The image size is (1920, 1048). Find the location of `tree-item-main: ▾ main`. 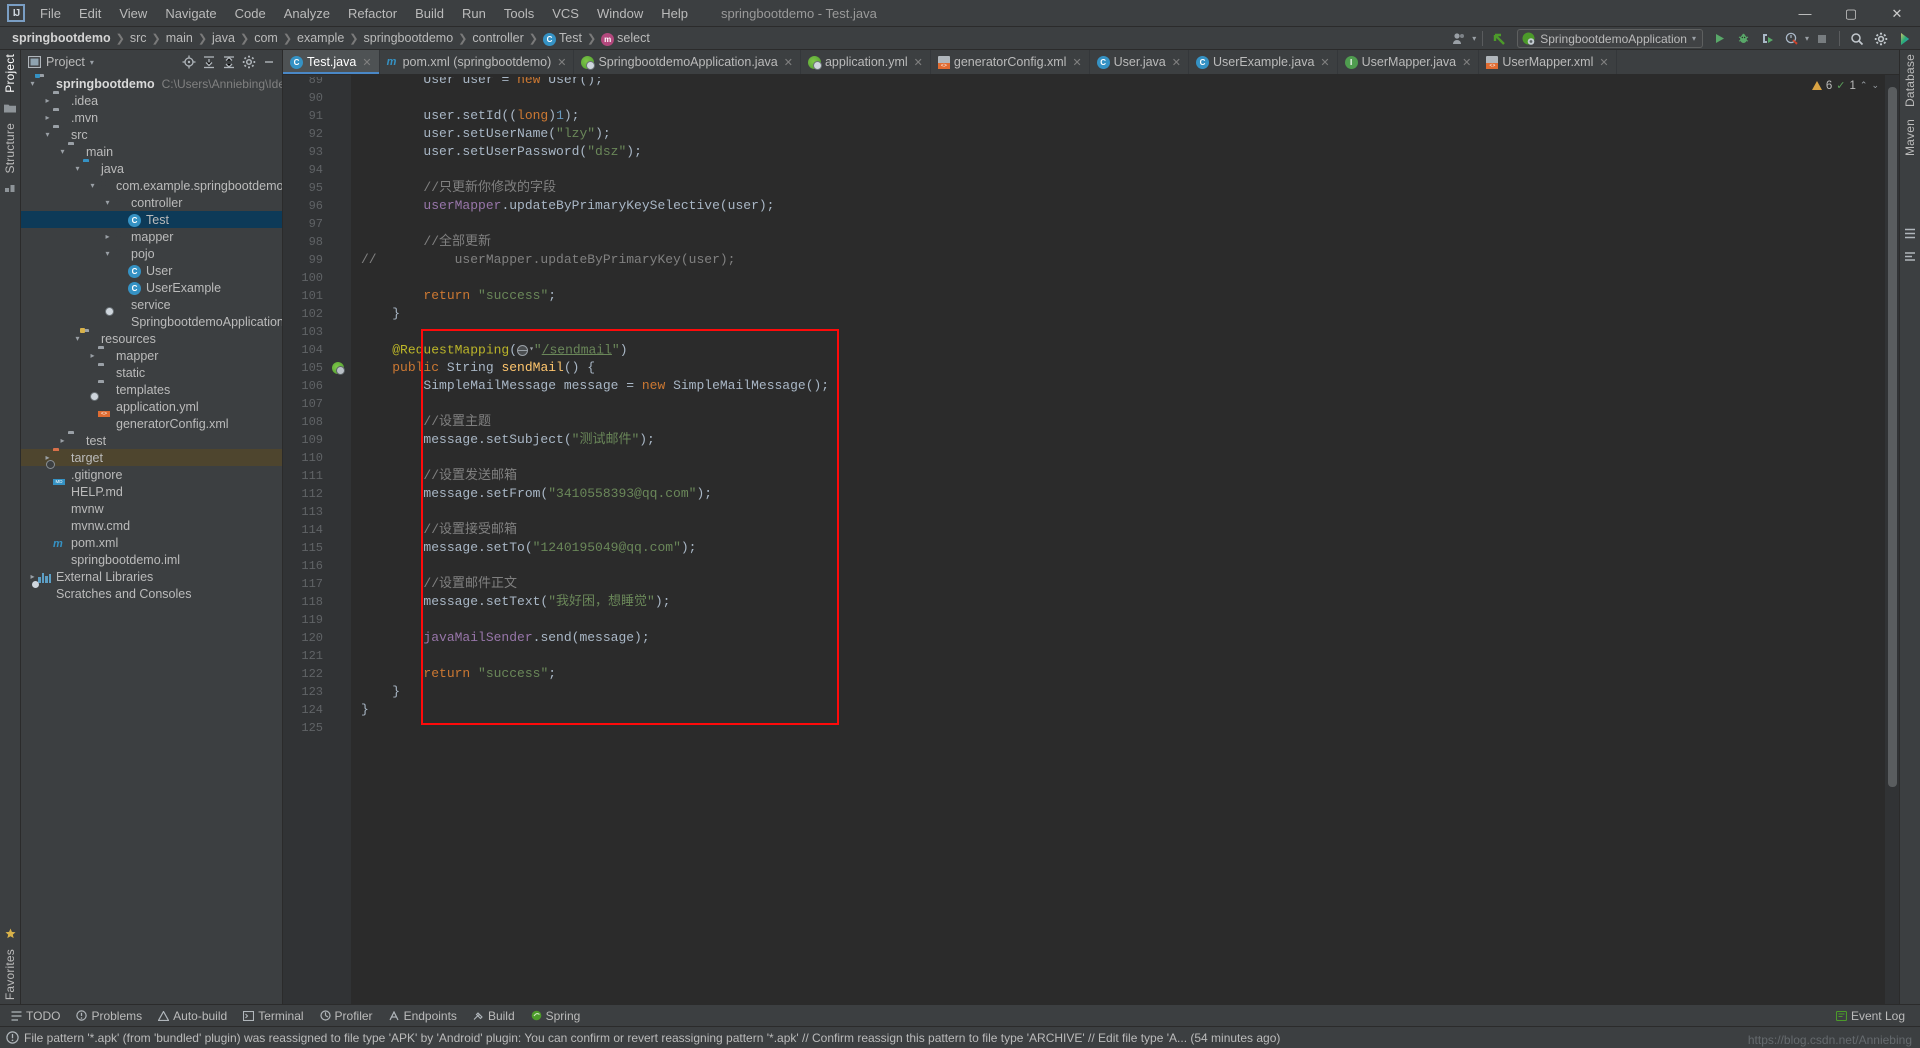

tree-item-main: ▾ main is located at coordinates (151, 151).